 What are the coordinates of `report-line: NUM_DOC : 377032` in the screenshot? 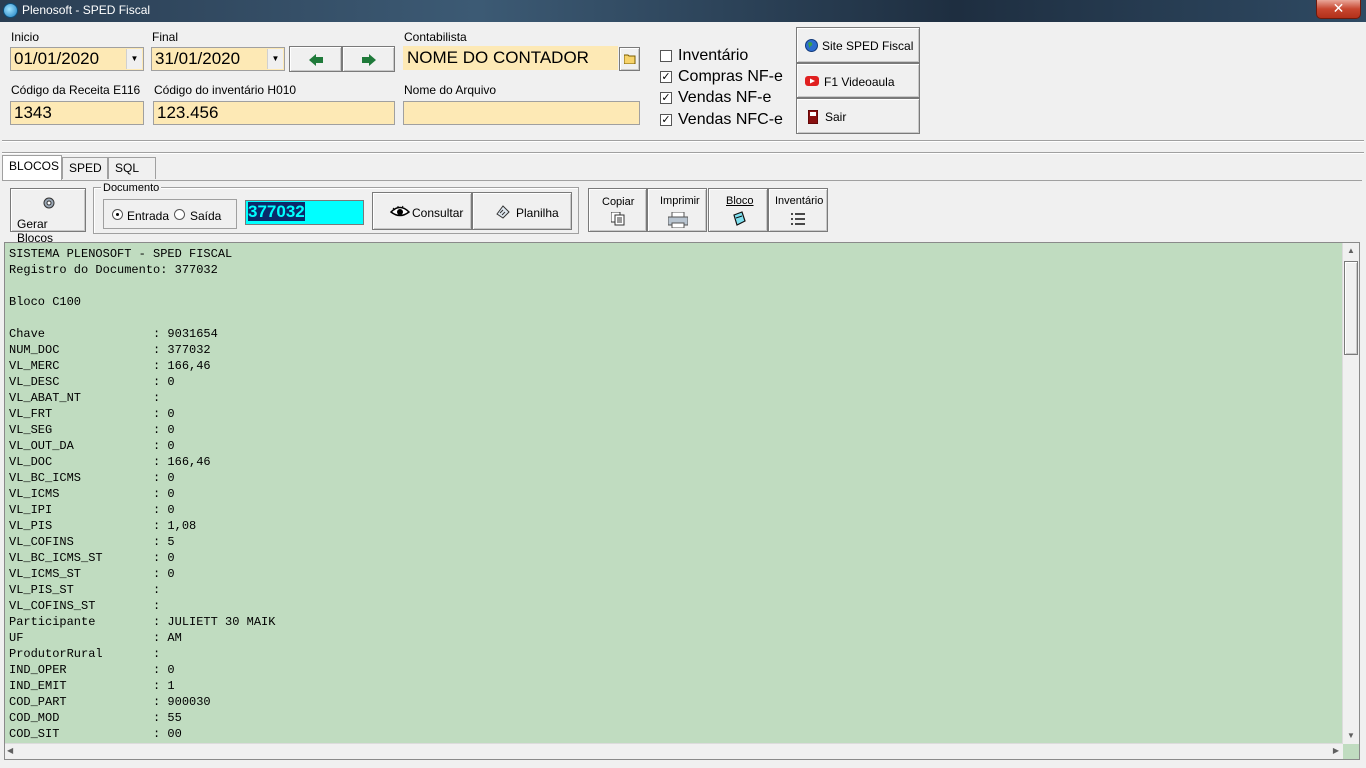 It's located at (110, 350).